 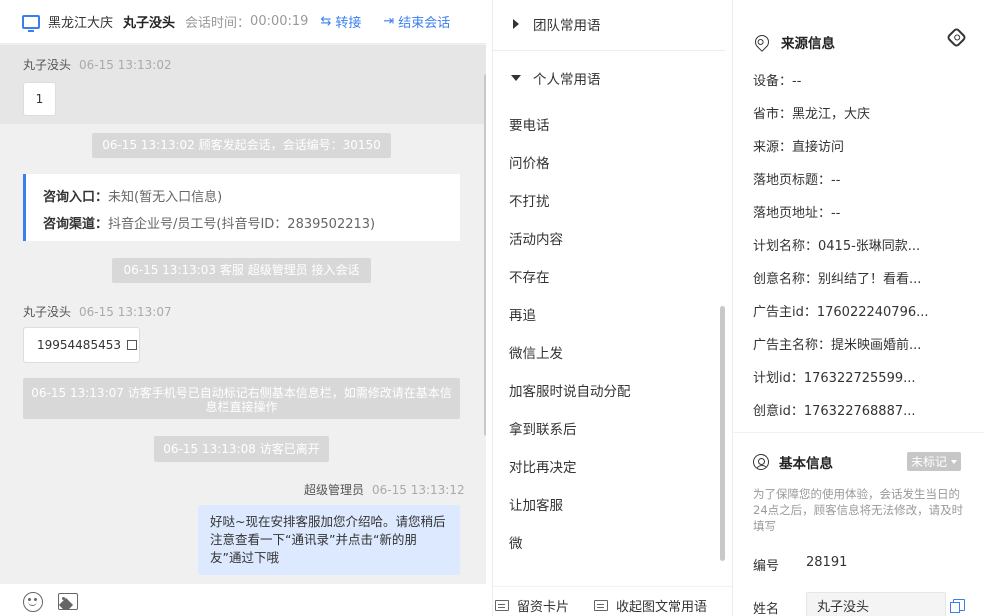 I want to click on lead-card-button: 留资卡片, so click(x=532, y=605).